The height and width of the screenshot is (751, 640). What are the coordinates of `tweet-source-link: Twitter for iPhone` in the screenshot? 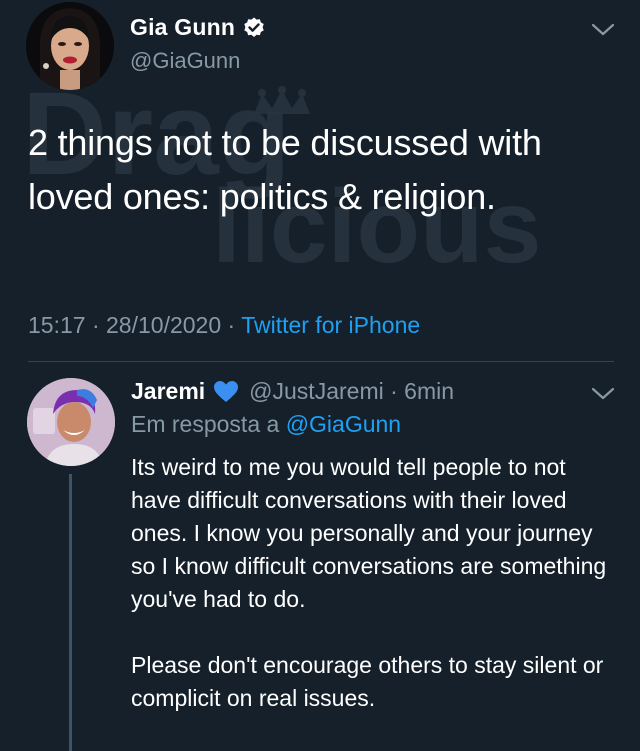 It's located at (330, 325).